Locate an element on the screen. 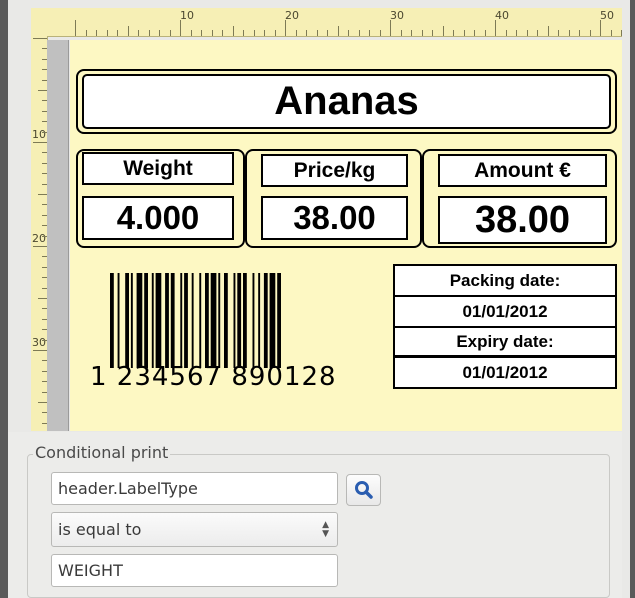  expiry-date-label: Expiry date: is located at coordinates (505, 341).